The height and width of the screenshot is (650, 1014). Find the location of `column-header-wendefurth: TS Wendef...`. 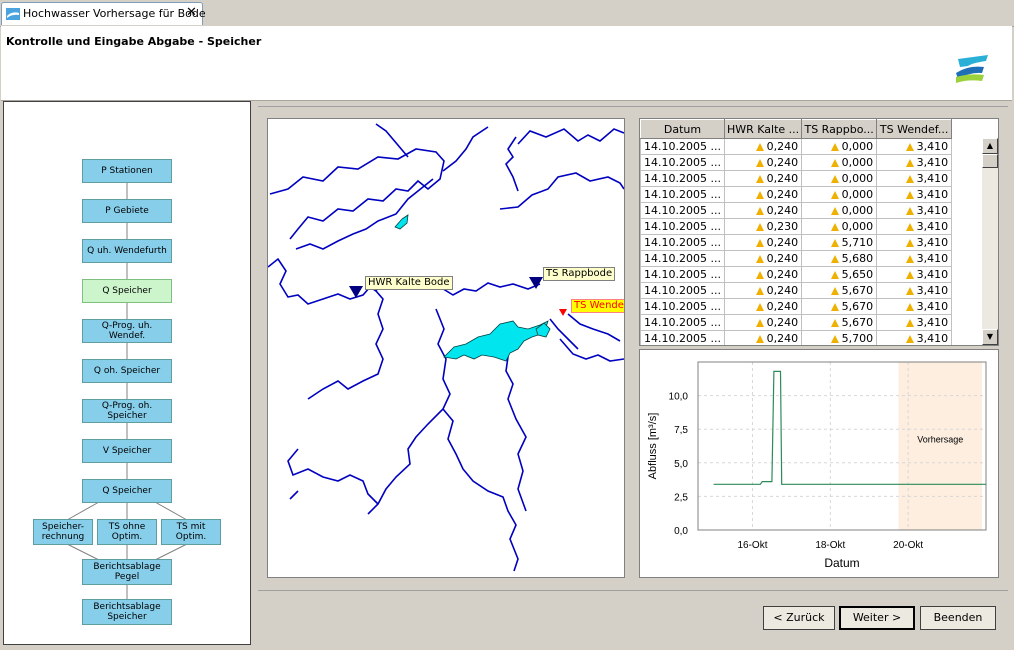

column-header-wendefurth: TS Wendef... is located at coordinates (914, 129).